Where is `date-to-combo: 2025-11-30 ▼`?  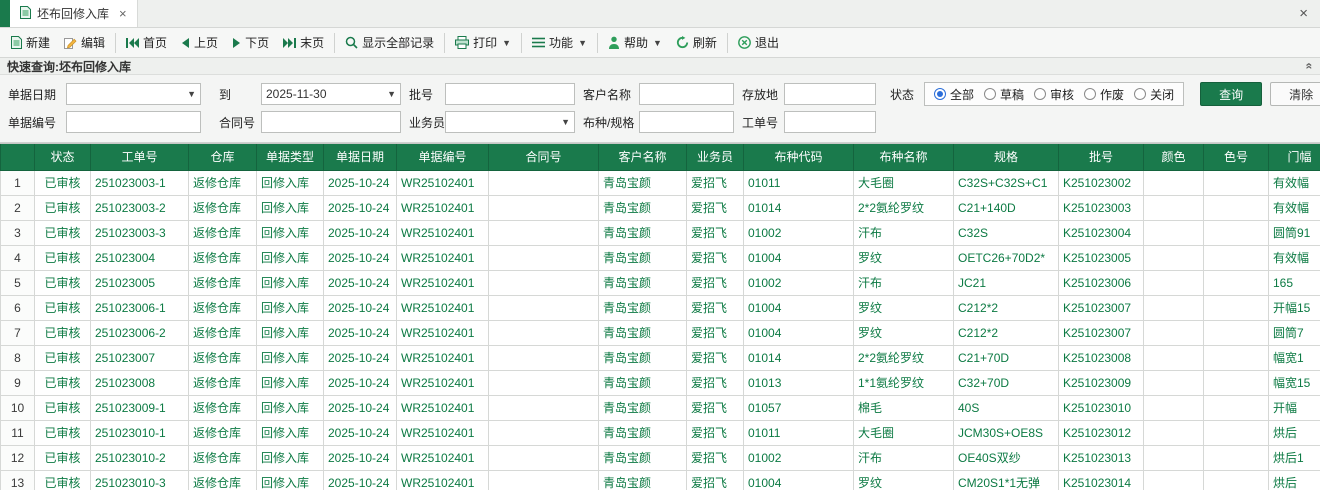 date-to-combo: 2025-11-30 ▼ is located at coordinates (331, 94).